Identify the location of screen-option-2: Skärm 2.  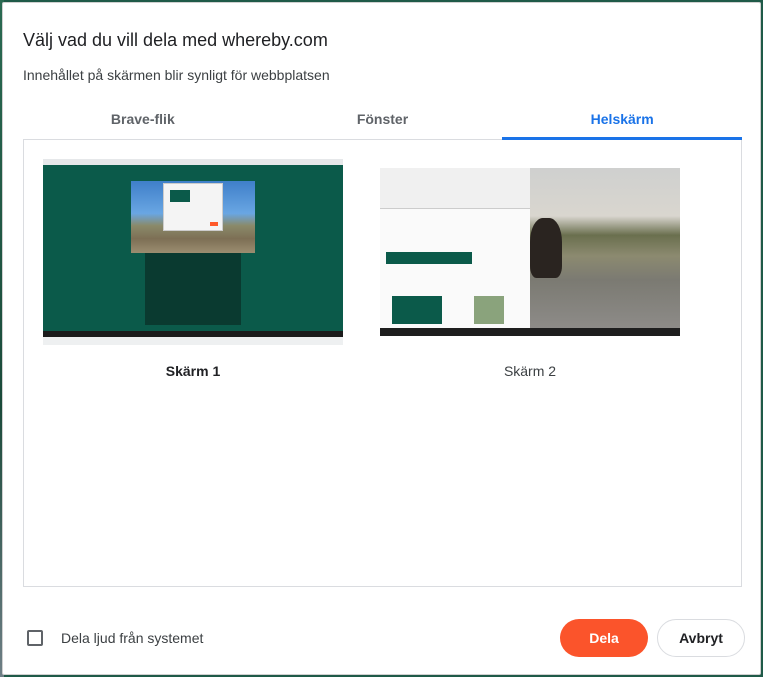
(530, 278).